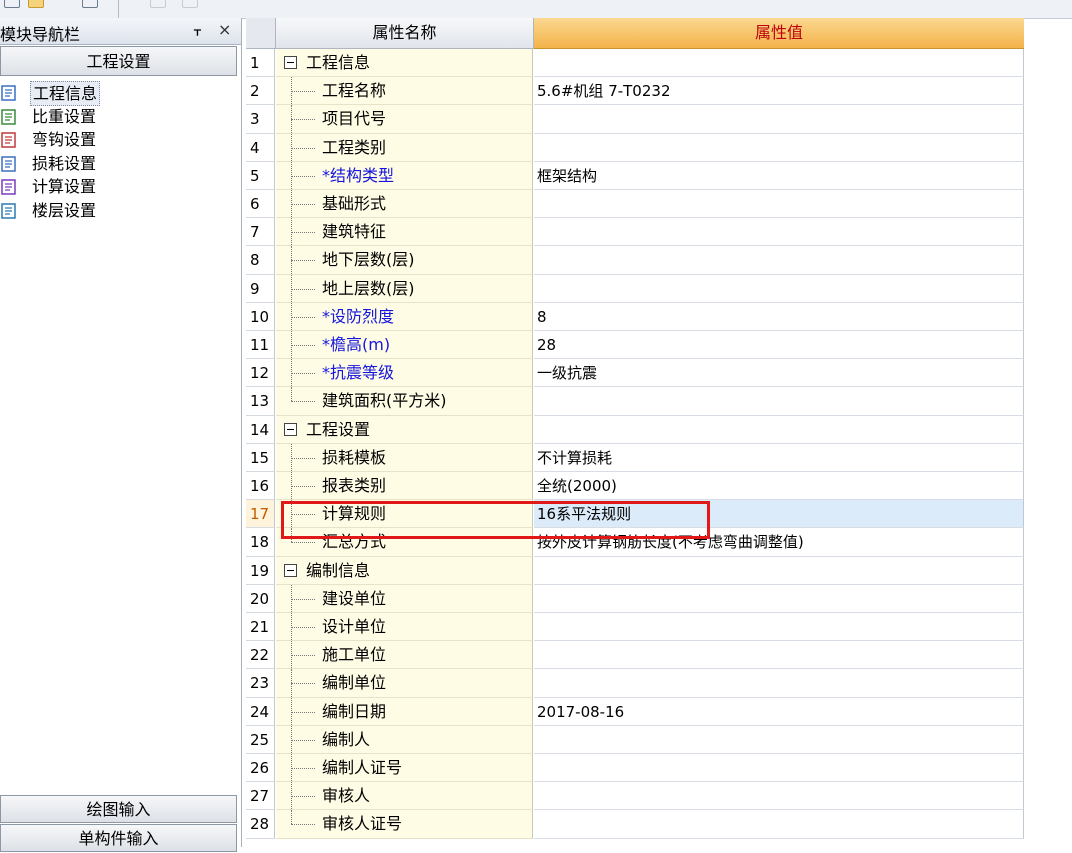 This screenshot has height=853, width=1072. Describe the element at coordinates (260, 316) in the screenshot. I see `row-number: 10` at that location.